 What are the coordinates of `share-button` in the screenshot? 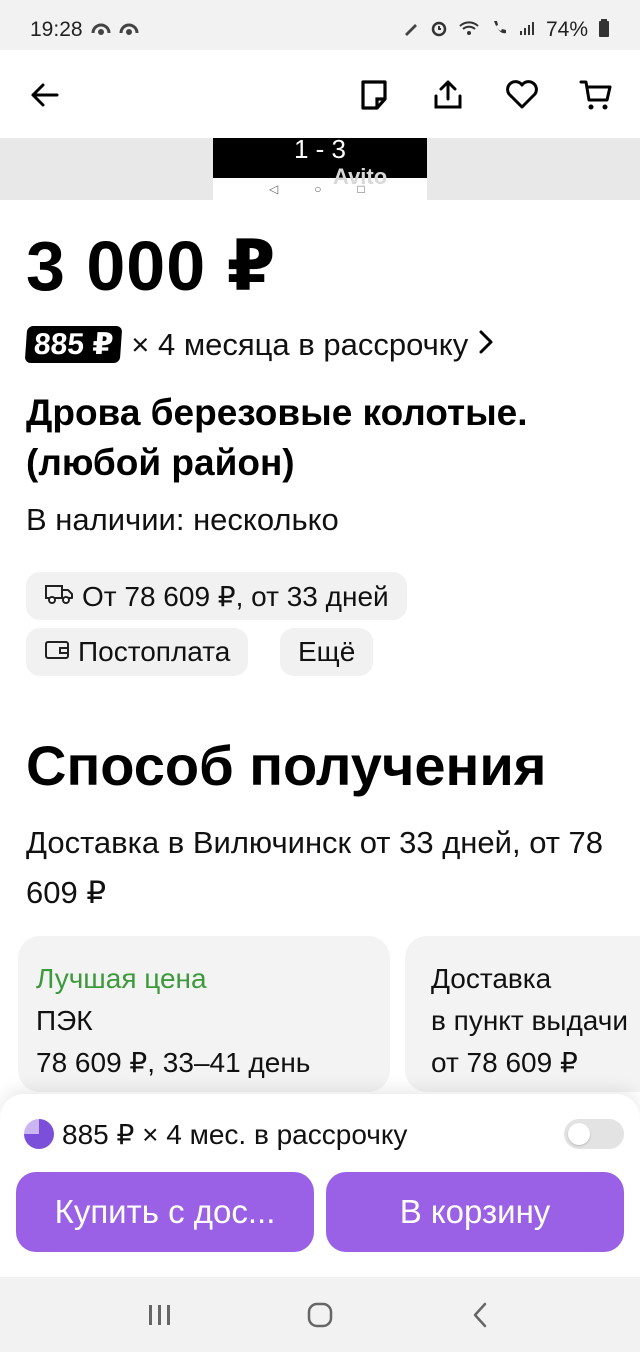 It's located at (448, 95).